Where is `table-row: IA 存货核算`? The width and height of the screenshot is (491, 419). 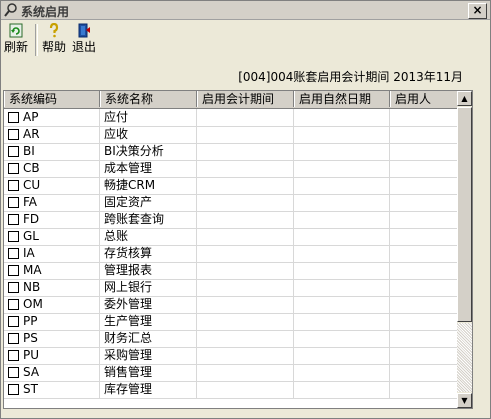
table-row: IA 存货核算 is located at coordinates (232, 254).